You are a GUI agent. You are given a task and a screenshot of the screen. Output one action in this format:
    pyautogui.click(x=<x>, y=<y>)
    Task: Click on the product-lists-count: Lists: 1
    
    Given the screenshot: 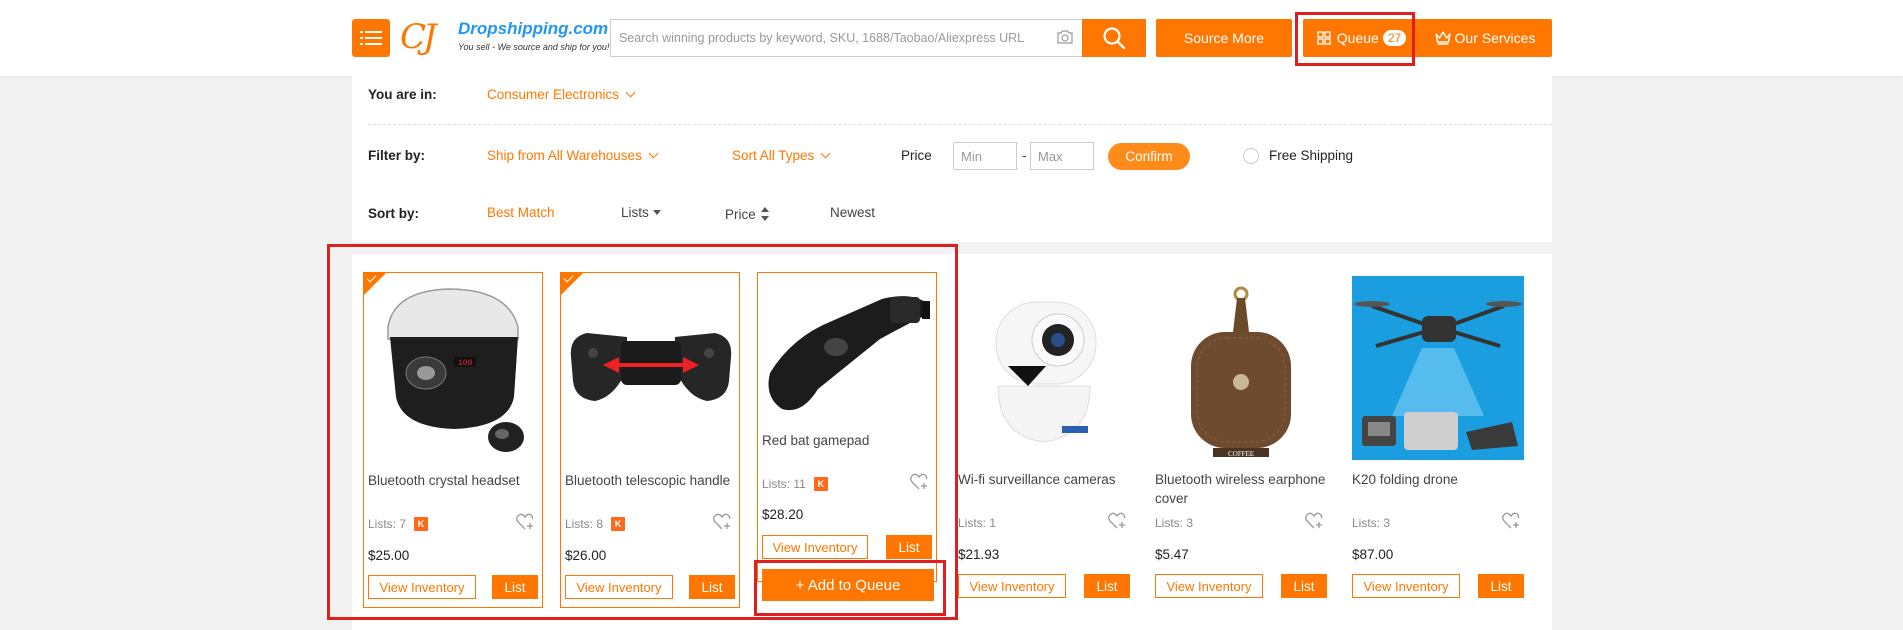 What is the action you would take?
    pyautogui.click(x=977, y=523)
    